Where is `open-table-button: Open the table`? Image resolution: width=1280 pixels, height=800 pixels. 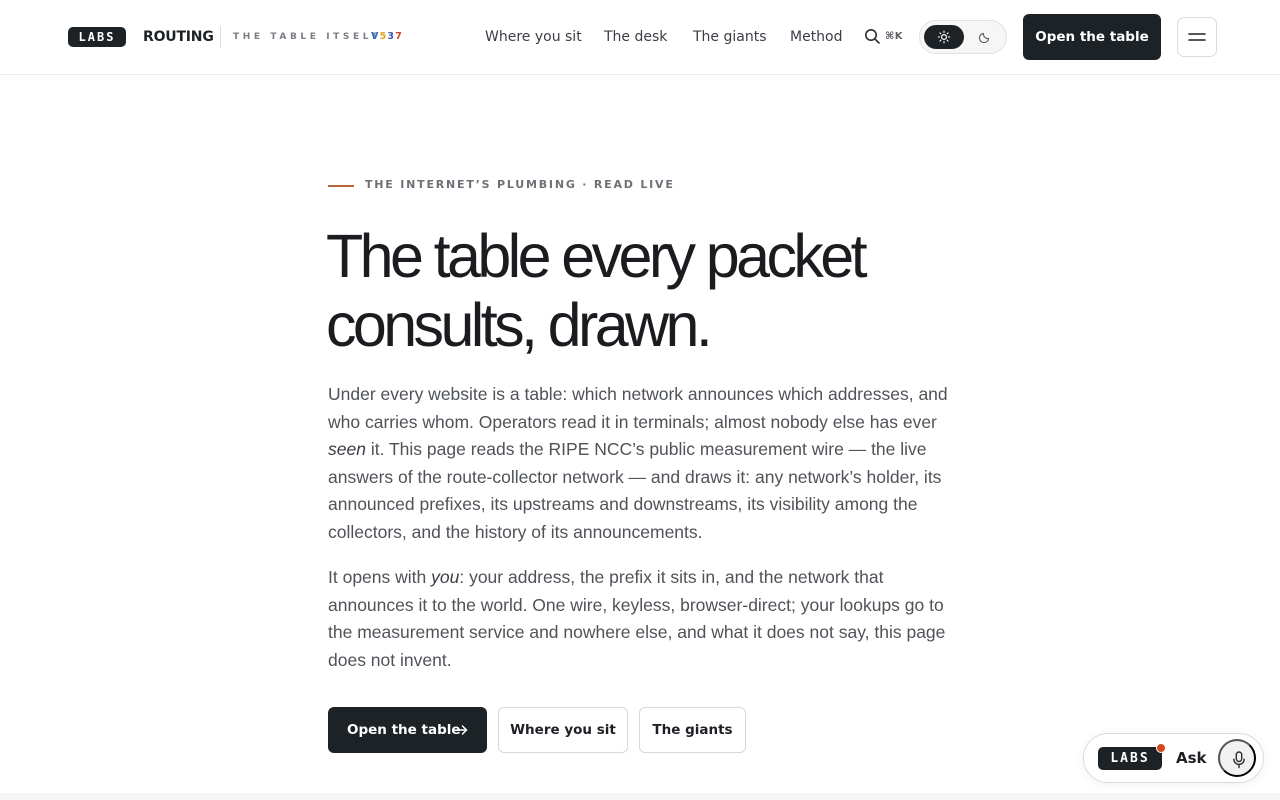
open-table-button: Open the table is located at coordinates (407, 730).